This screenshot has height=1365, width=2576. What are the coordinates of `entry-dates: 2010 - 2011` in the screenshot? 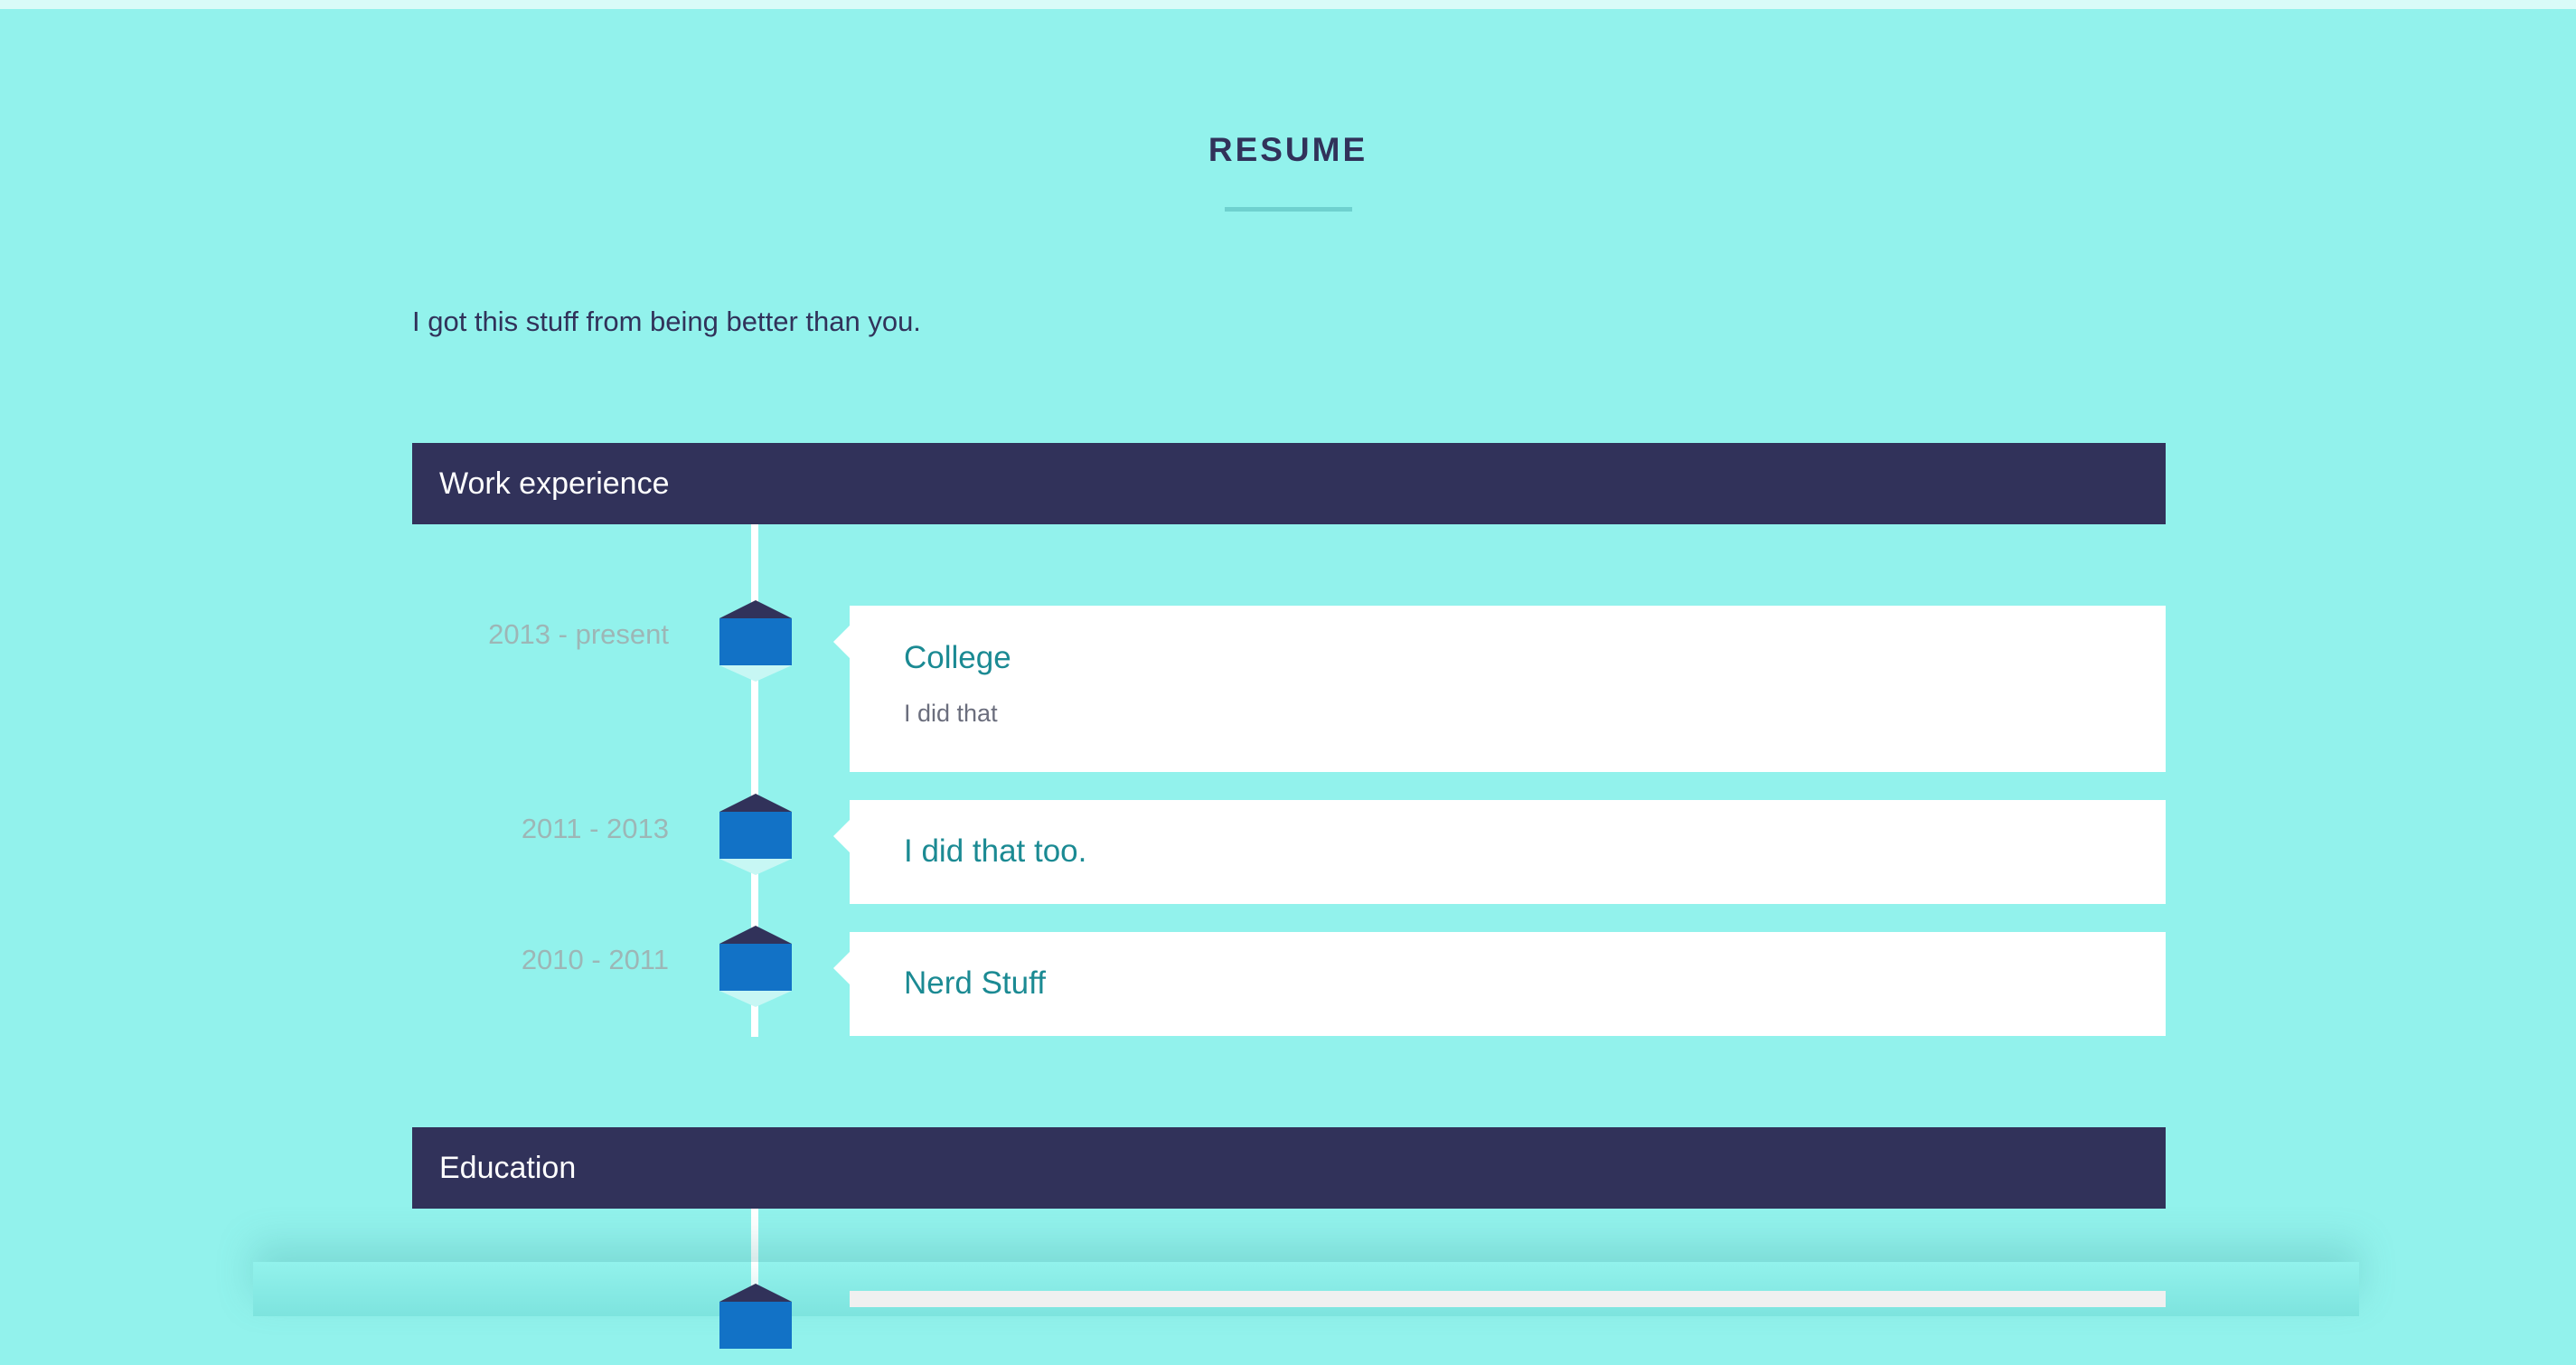 It's located at (595, 959).